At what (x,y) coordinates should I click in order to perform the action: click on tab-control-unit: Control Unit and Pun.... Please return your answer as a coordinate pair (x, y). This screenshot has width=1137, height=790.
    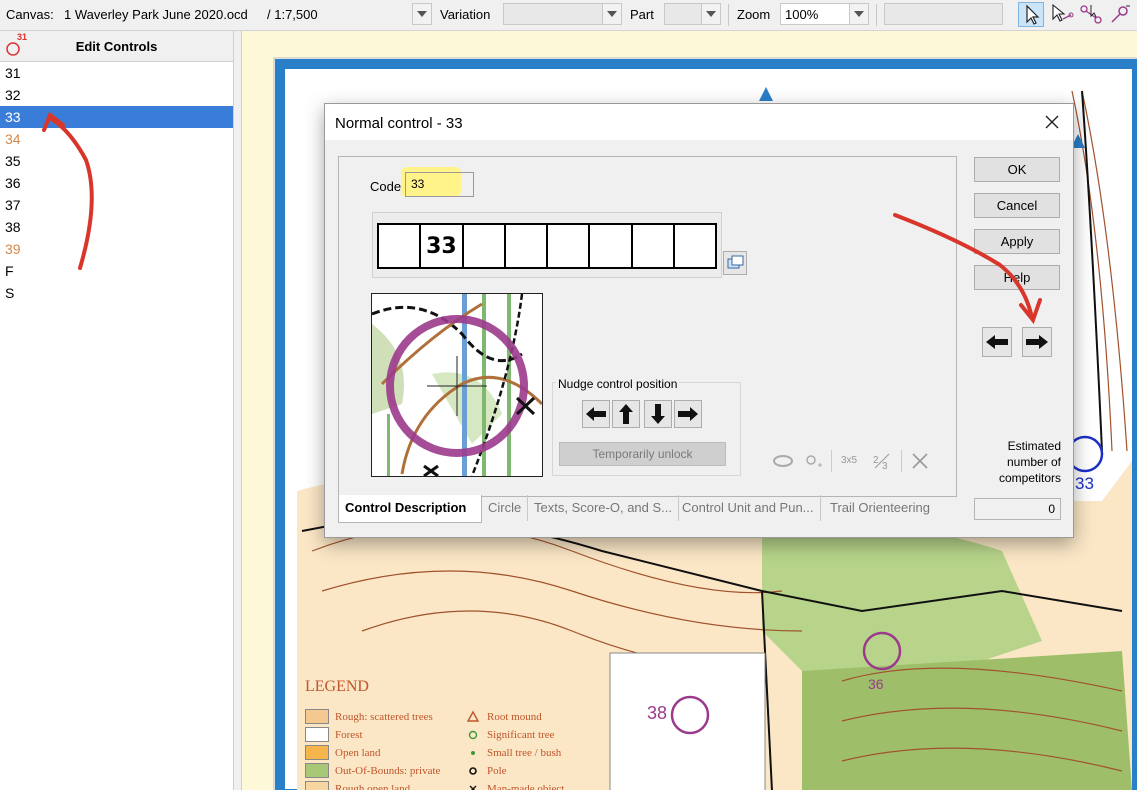
    Looking at the image, I should click on (748, 508).